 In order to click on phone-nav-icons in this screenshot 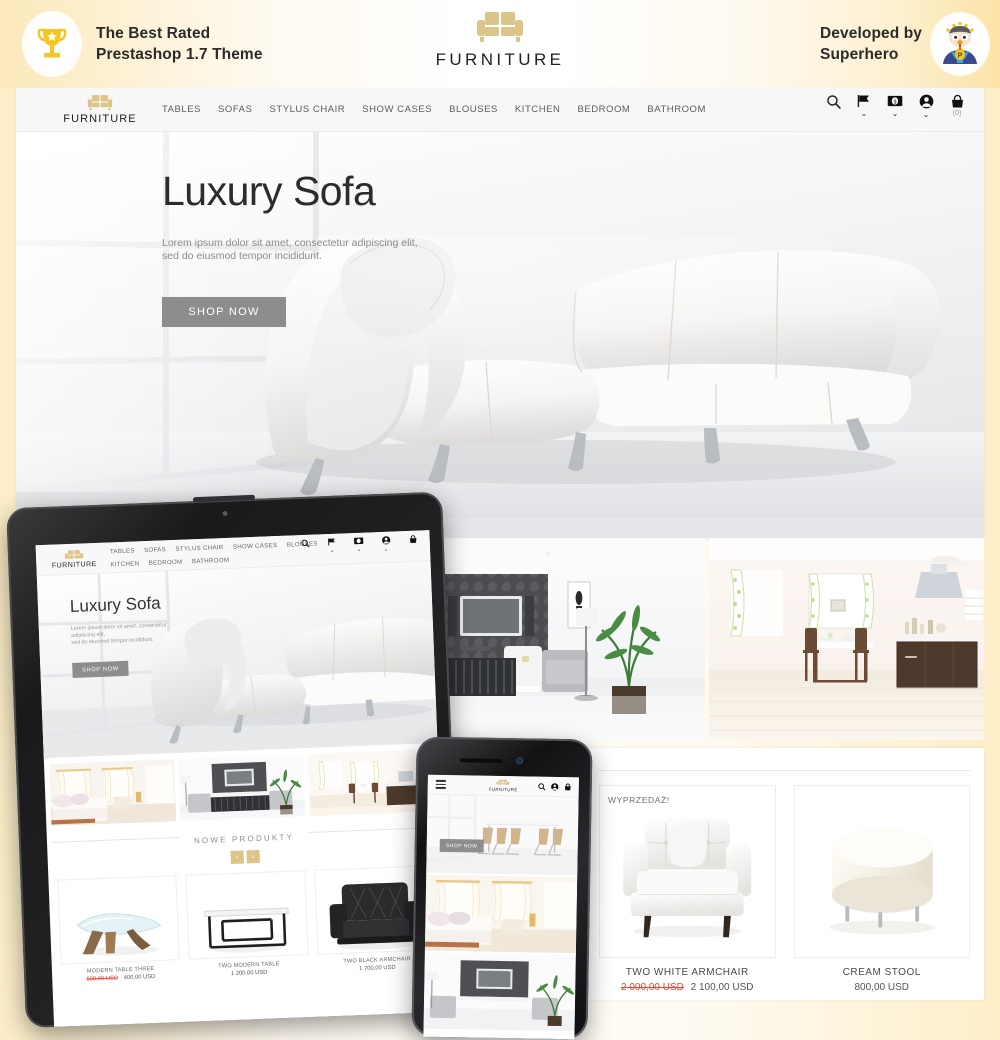, I will do `click(555, 786)`.